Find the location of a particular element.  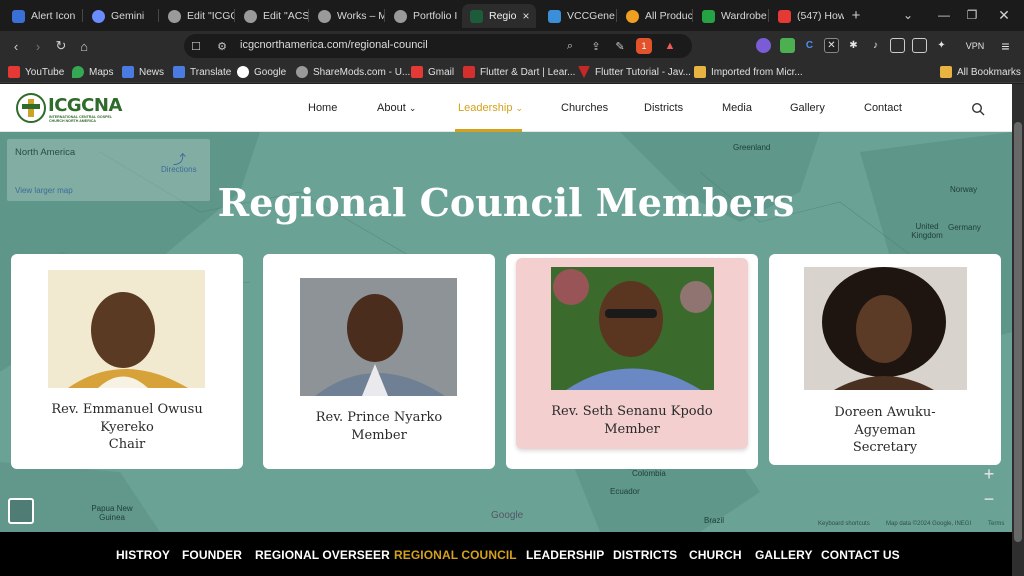

page-scrollbar is located at coordinates (1018, 330).